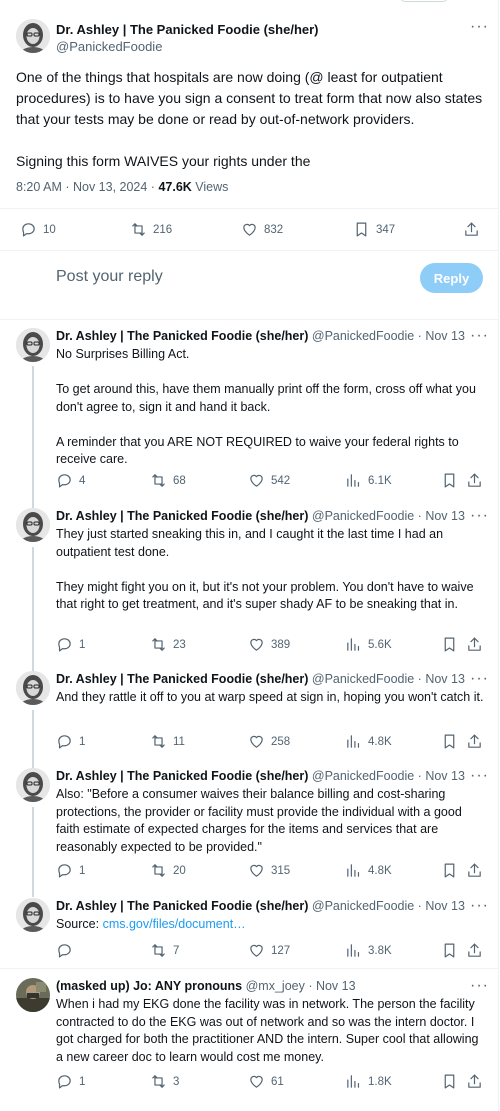  Describe the element at coordinates (266, 1081) in the screenshot. I see `like-action: 61` at that location.